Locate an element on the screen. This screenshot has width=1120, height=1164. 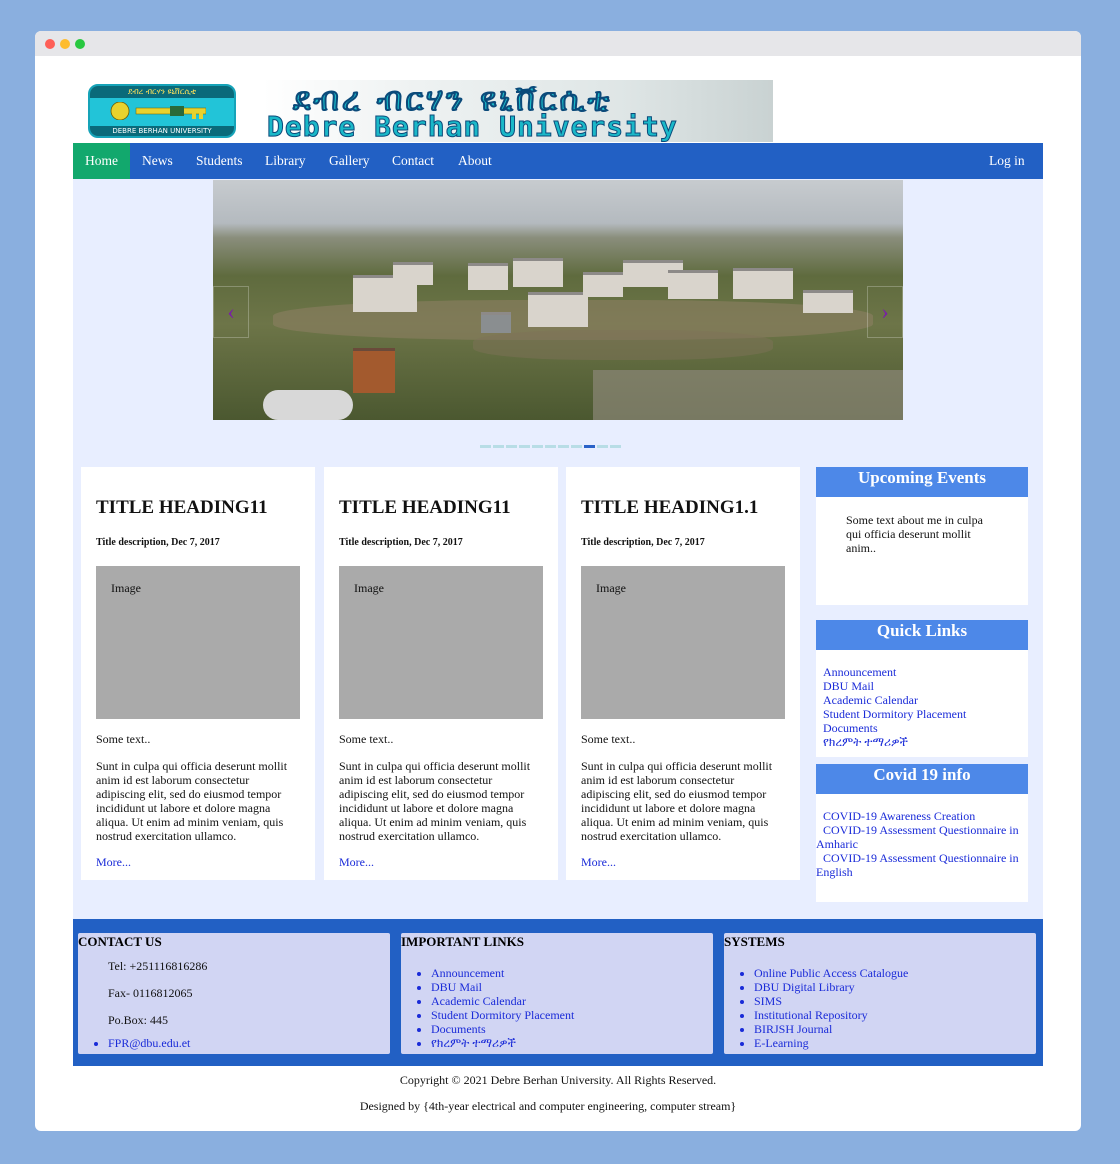
quick-link-documents: Documents is located at coordinates (925, 728).